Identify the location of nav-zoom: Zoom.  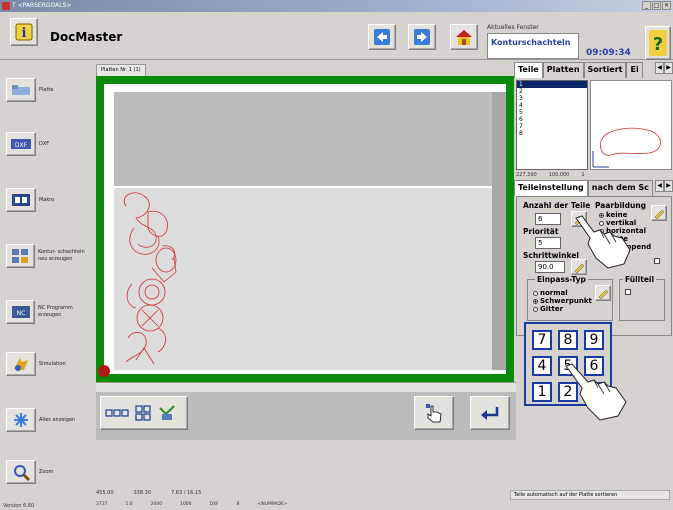
(29, 472).